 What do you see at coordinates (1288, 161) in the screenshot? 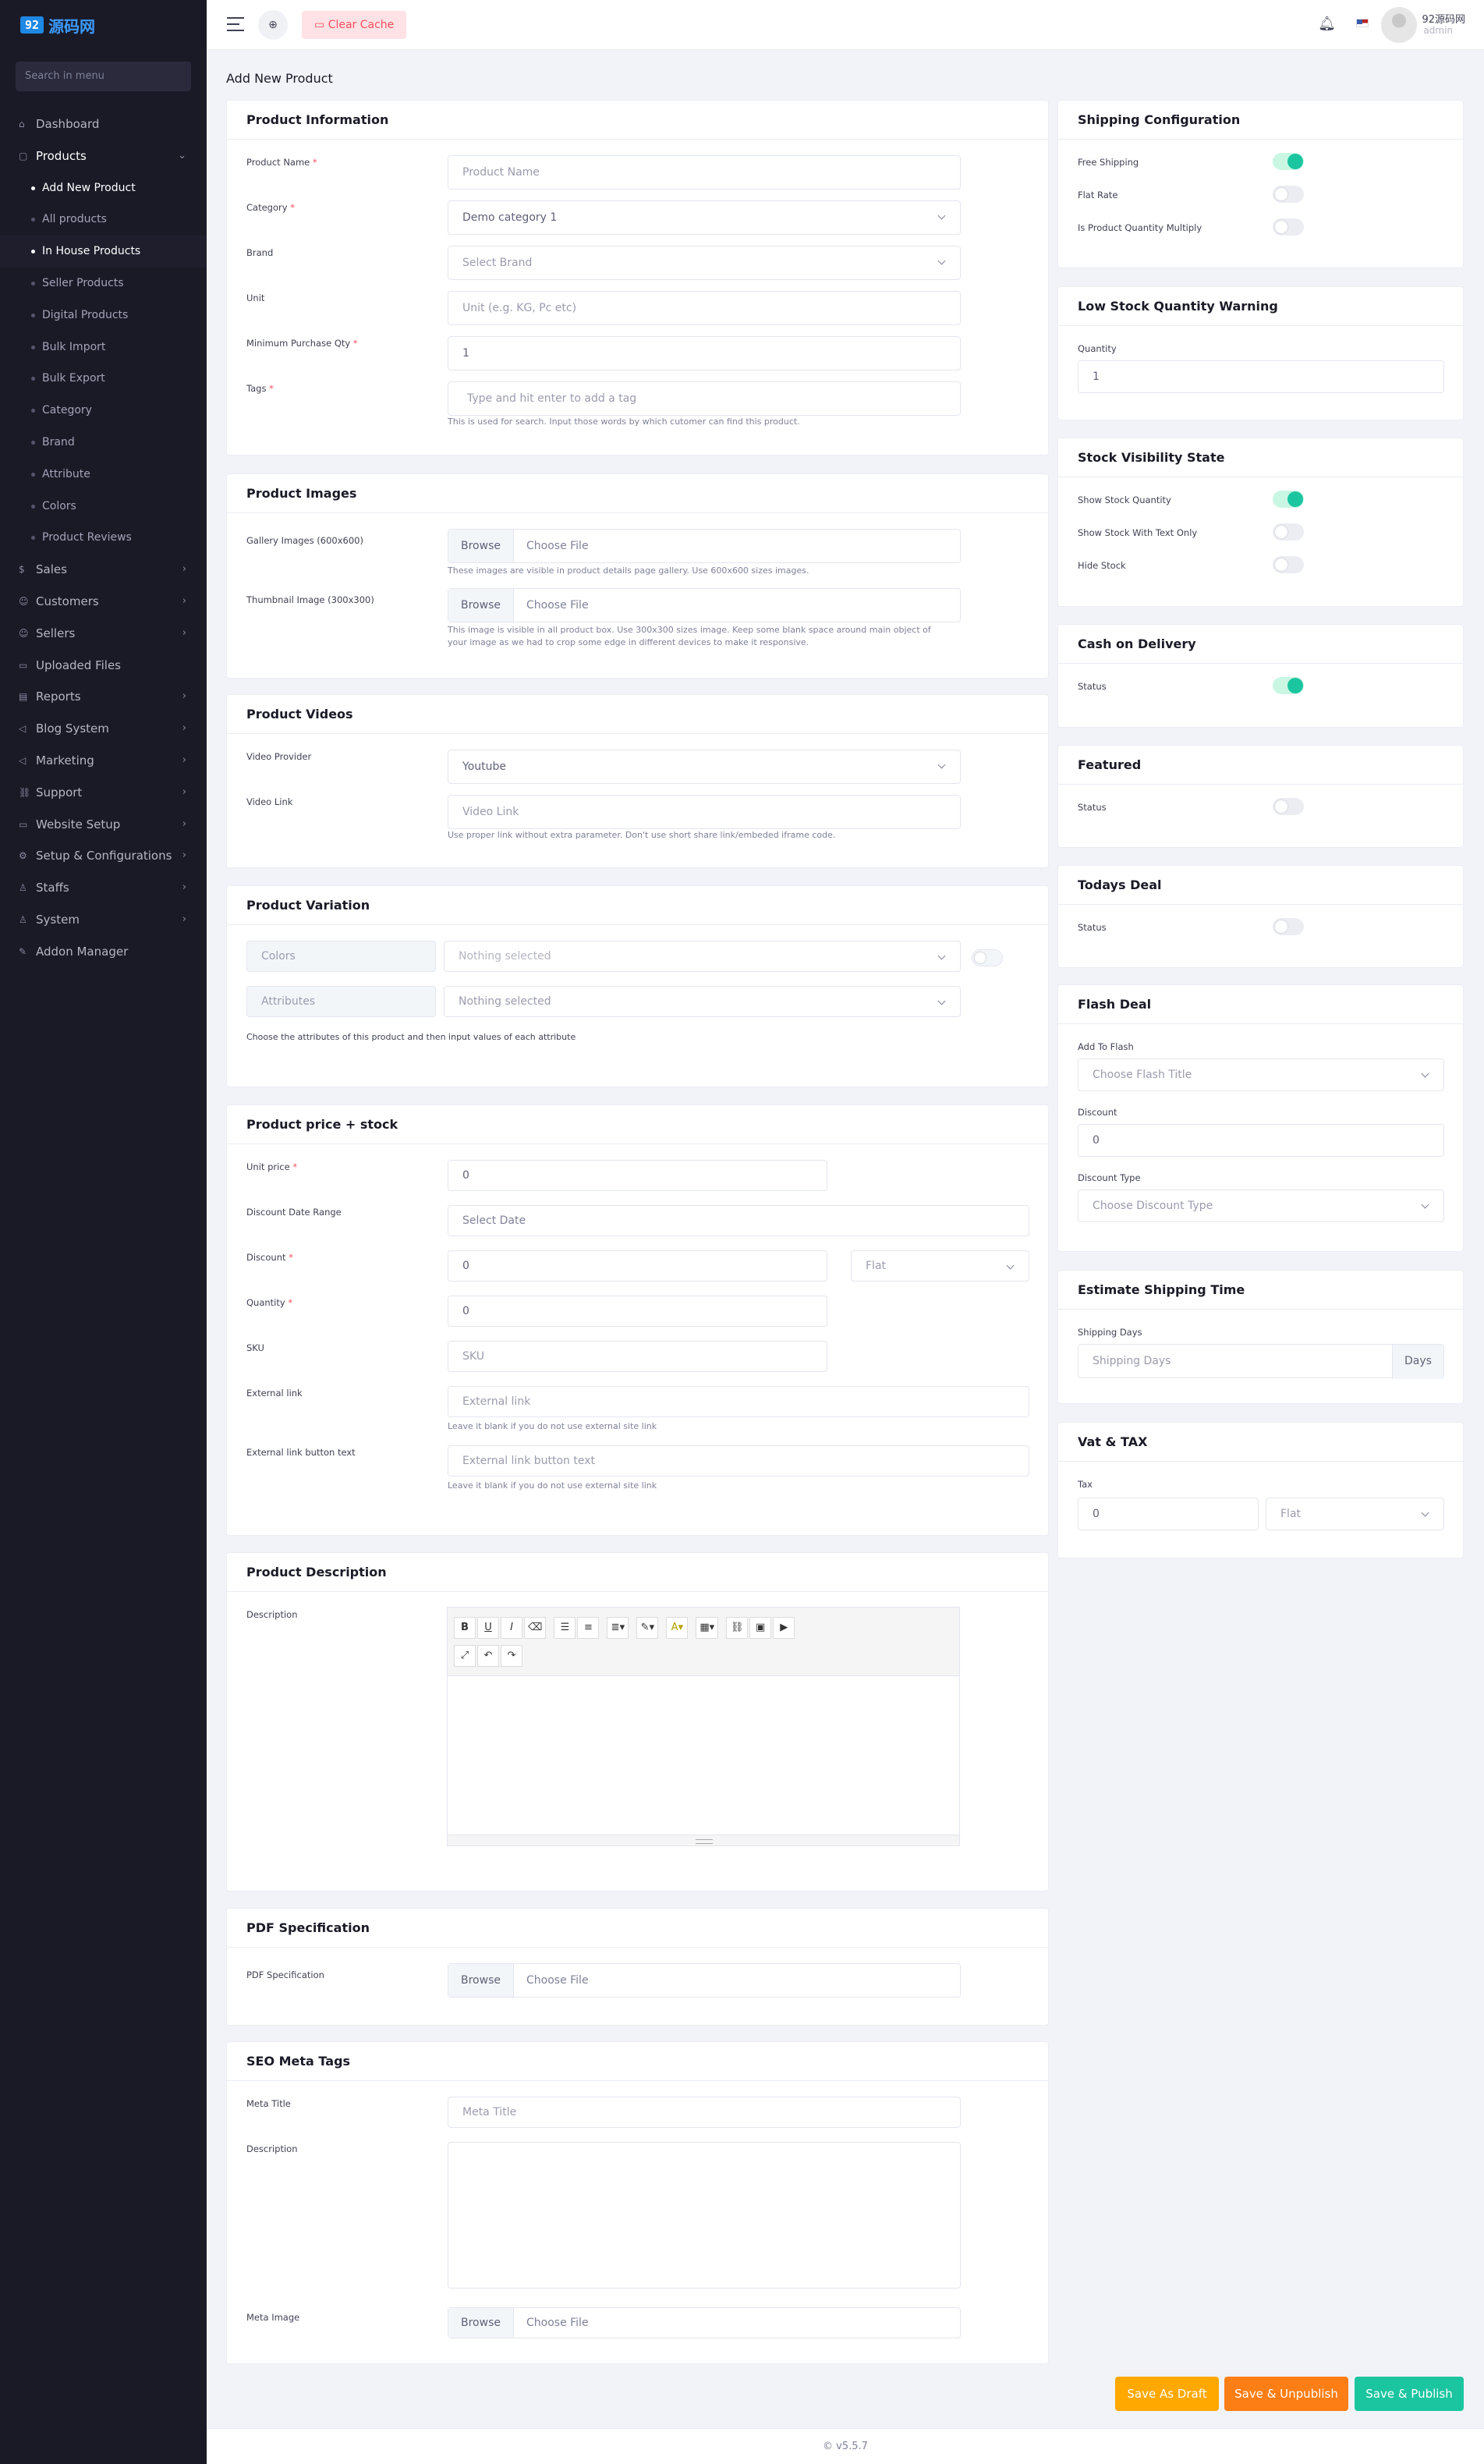
I see `free-shipping-toggle` at bounding box center [1288, 161].